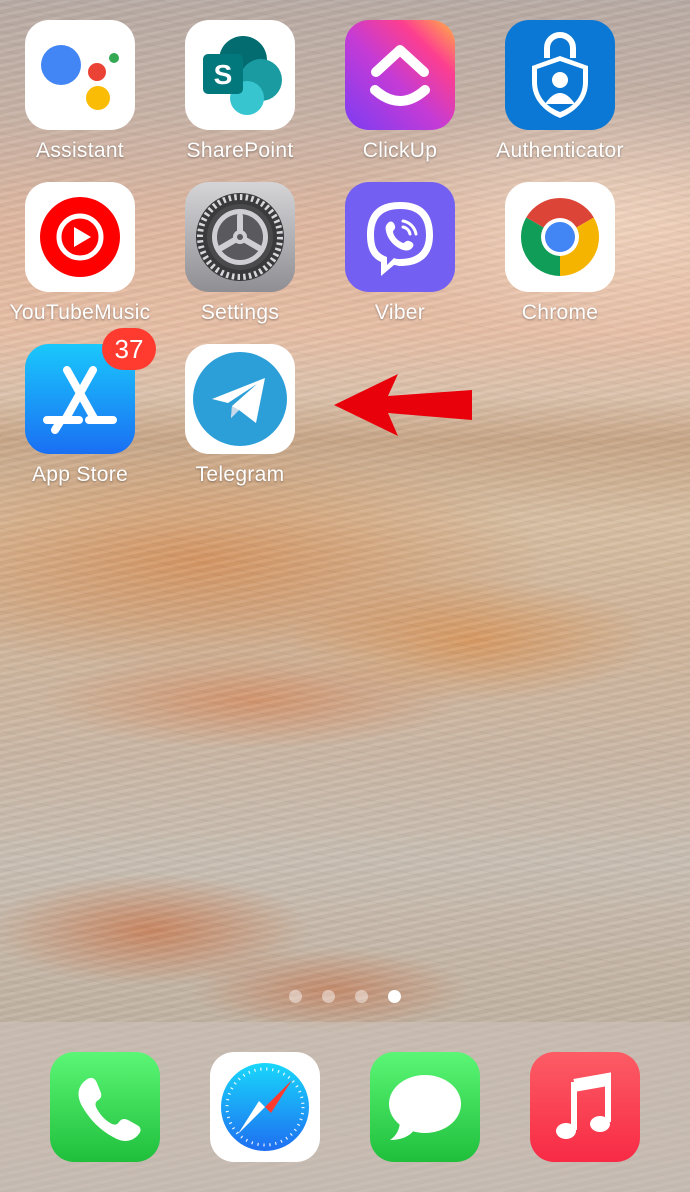 The image size is (690, 1192). Describe the element at coordinates (240, 399) in the screenshot. I see `telegram-icon` at that location.